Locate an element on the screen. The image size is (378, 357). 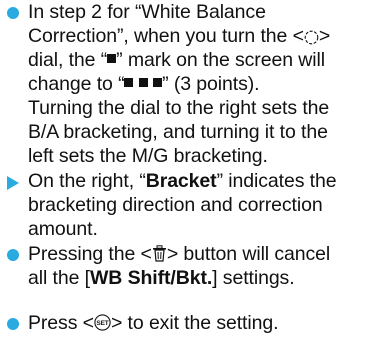
set-button-icon: SET is located at coordinates (102, 322).